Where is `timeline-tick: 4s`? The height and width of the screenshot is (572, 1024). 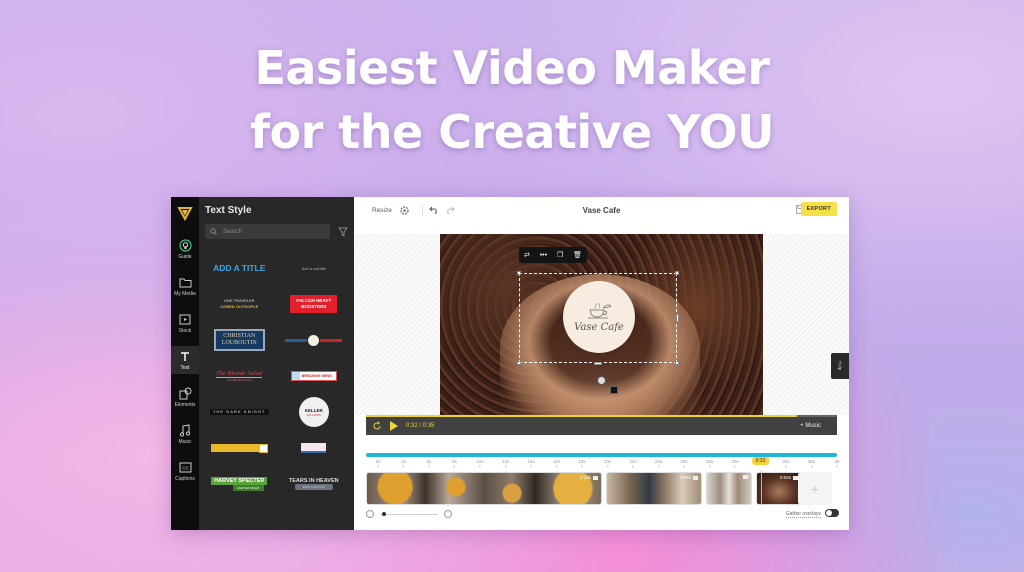
timeline-tick: 4s is located at coordinates (403, 463).